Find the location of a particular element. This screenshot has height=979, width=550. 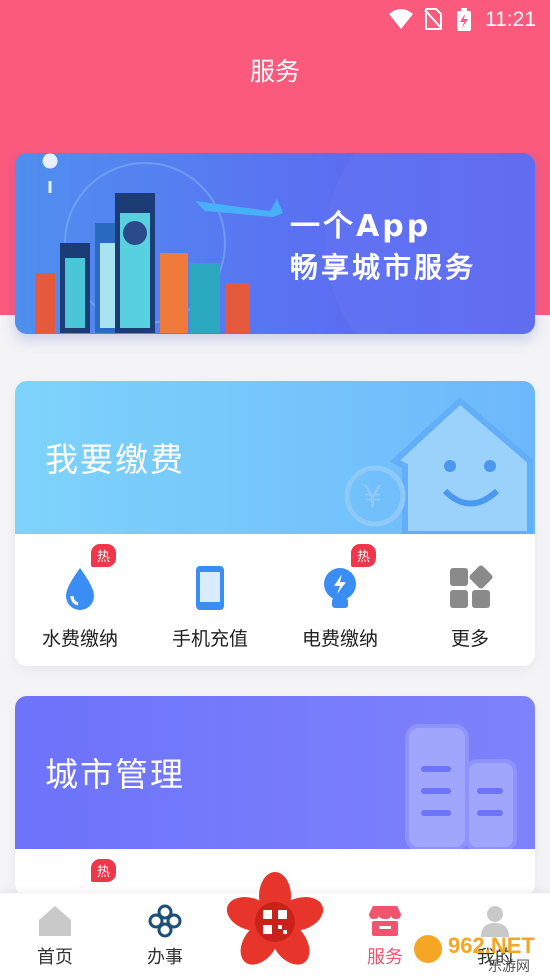

tab-affairs: 办事 is located at coordinates (165, 936).